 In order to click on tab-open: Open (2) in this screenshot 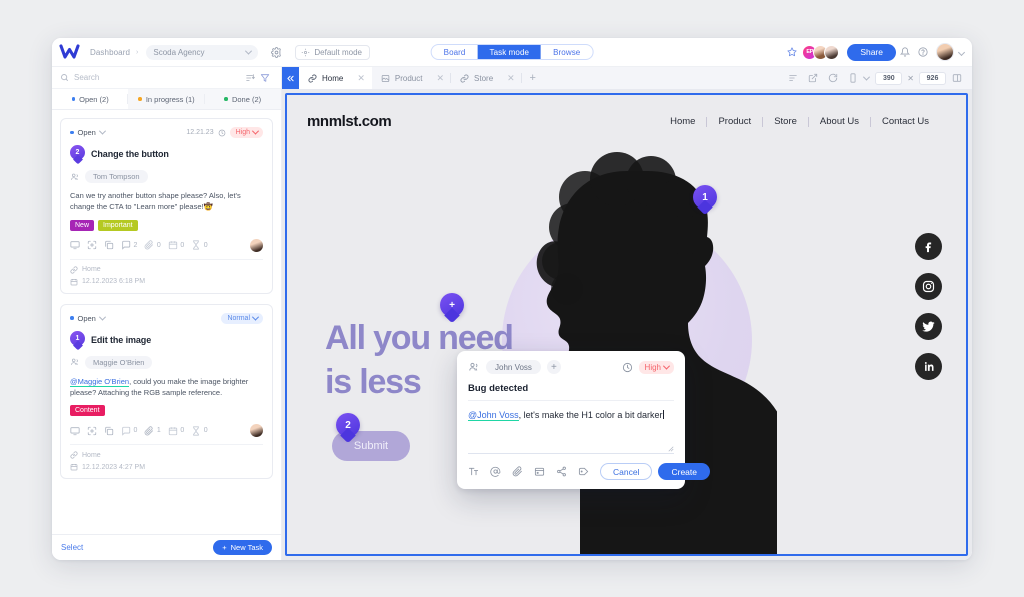, I will do `click(90, 99)`.